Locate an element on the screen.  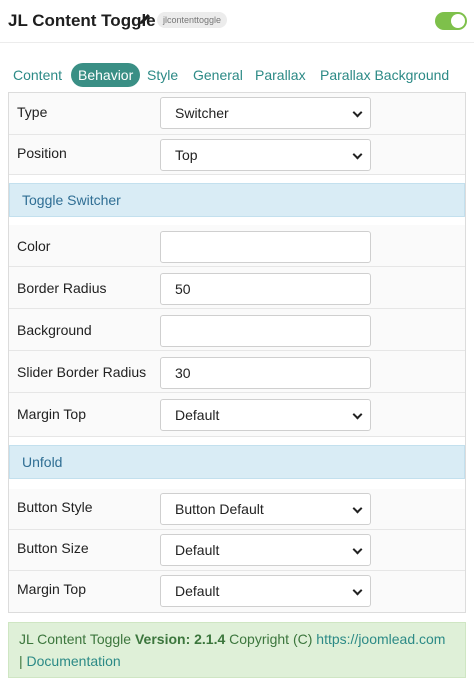
tab-parallax-background: Parallax Background is located at coordinates (384, 75).